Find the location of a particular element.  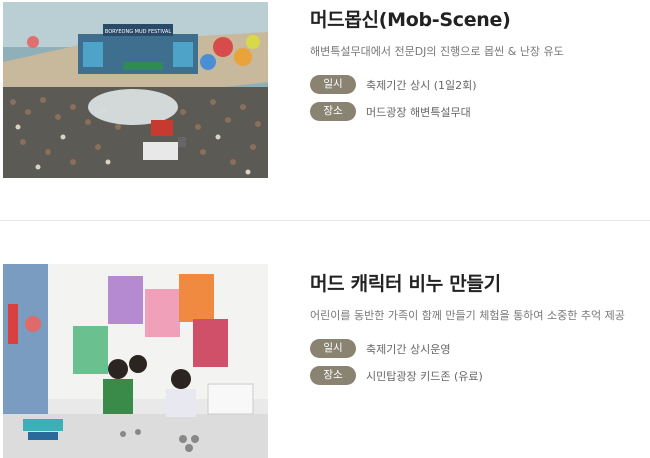

program-description: 어린이를 동반한 가족이 함께 만들기 체험을 통하여 소중한 추억 제공 is located at coordinates (467, 315).